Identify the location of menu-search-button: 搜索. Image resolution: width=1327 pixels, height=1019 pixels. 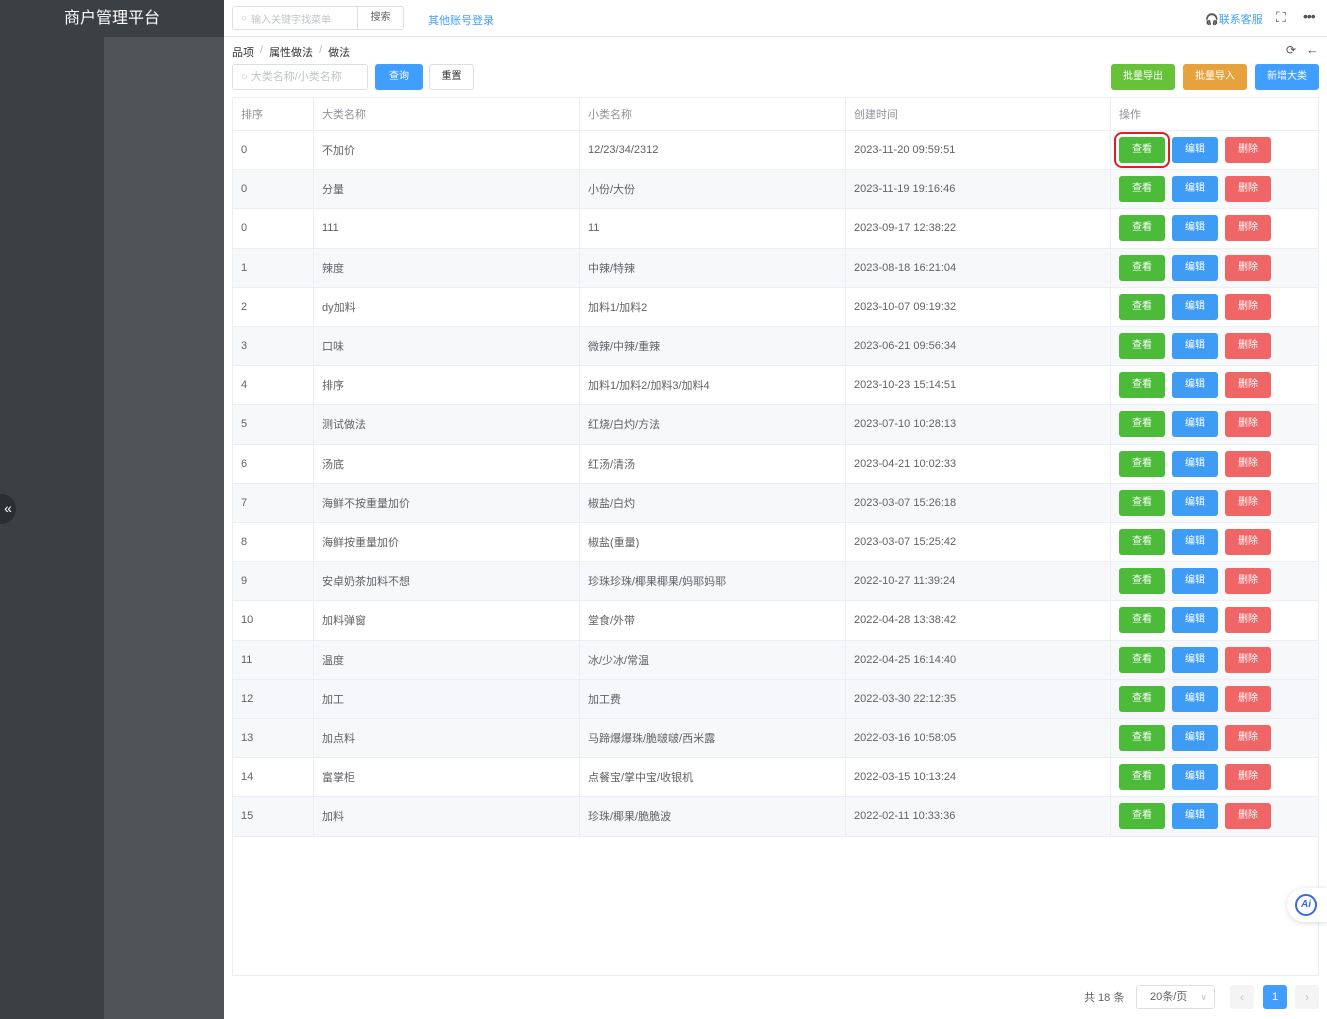
(380, 18).